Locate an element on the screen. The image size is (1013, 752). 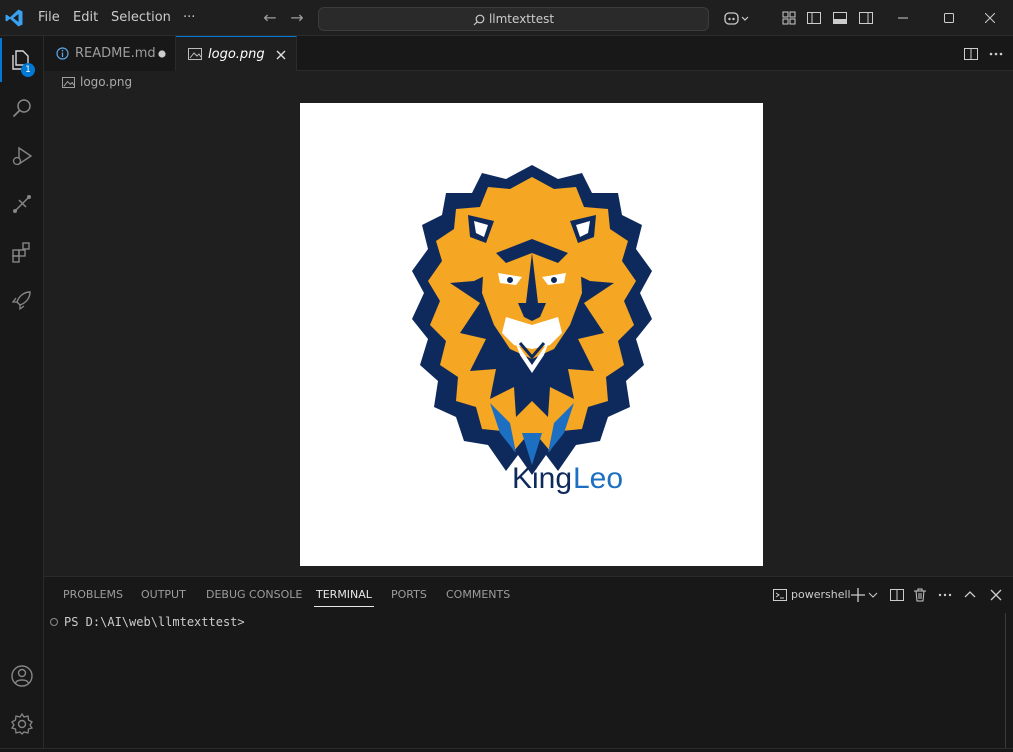
terminal-shell-name: powershell is located at coordinates (821, 595).